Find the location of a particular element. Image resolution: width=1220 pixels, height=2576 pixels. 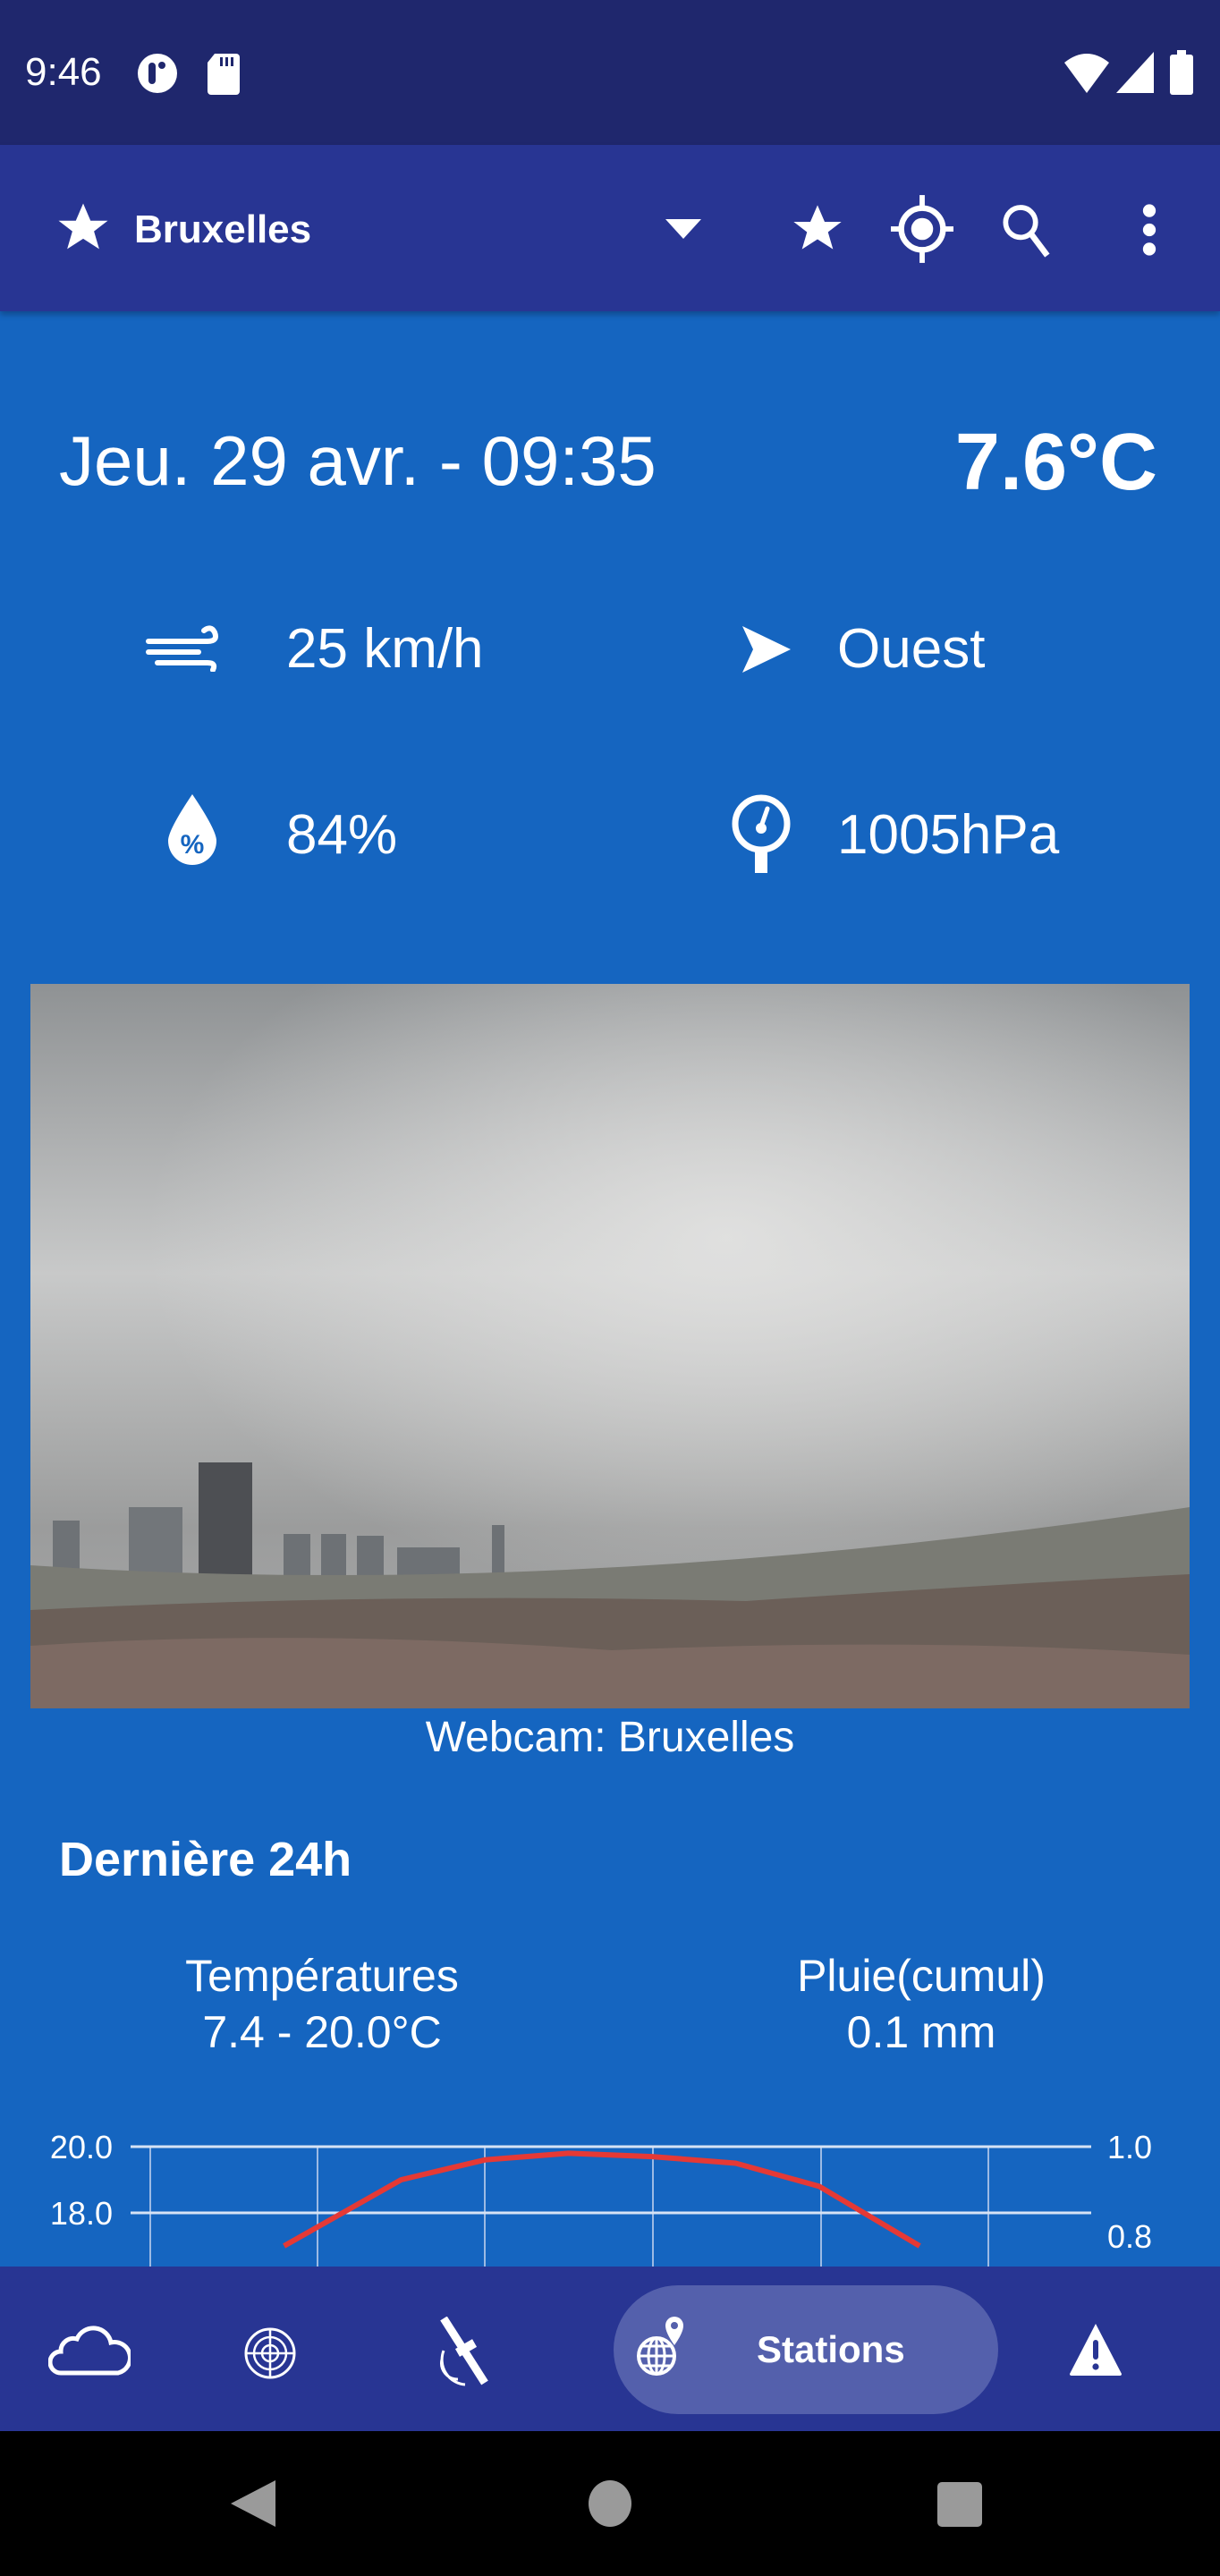

app-notification-icon is located at coordinates (157, 73).